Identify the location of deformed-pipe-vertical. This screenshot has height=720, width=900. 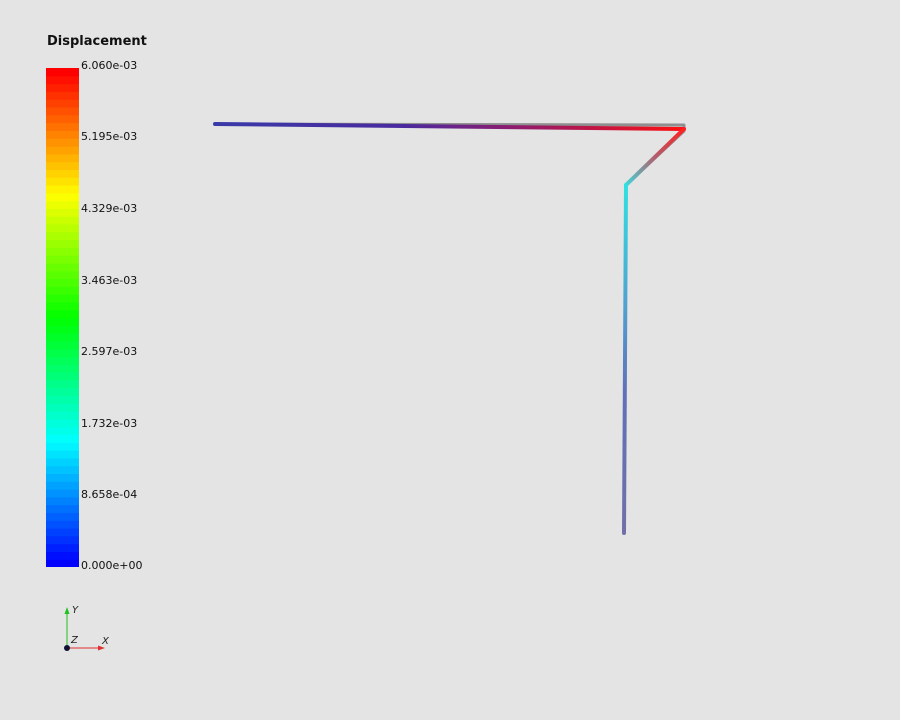
(625, 359).